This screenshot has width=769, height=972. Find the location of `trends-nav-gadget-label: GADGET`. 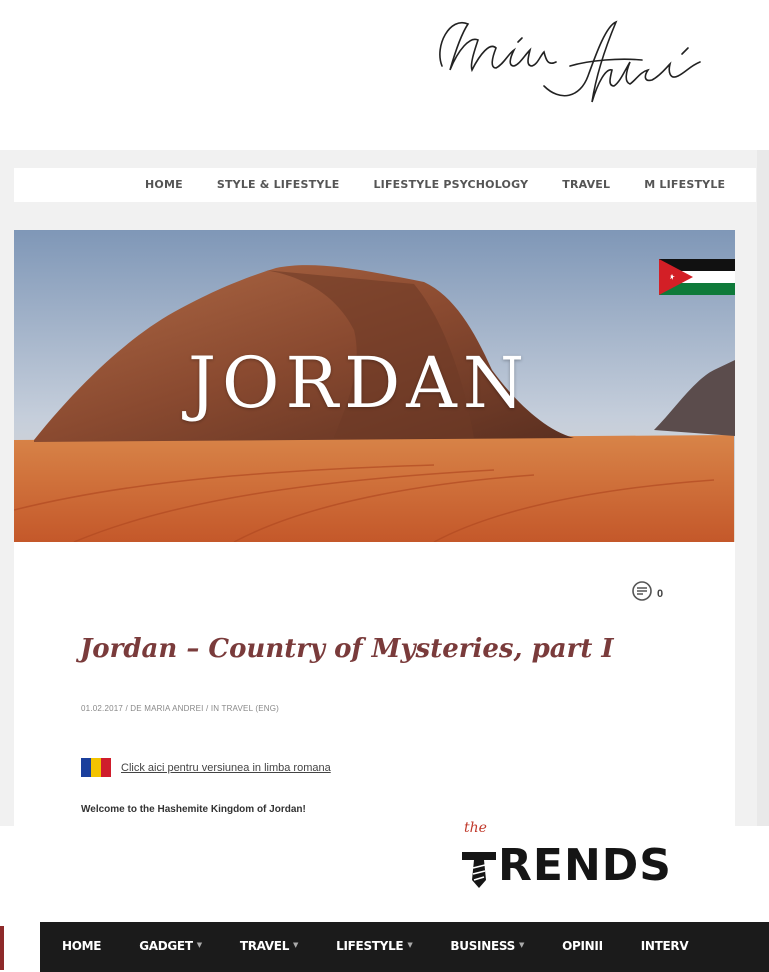

trends-nav-gadget-label: GADGET is located at coordinates (166, 946).